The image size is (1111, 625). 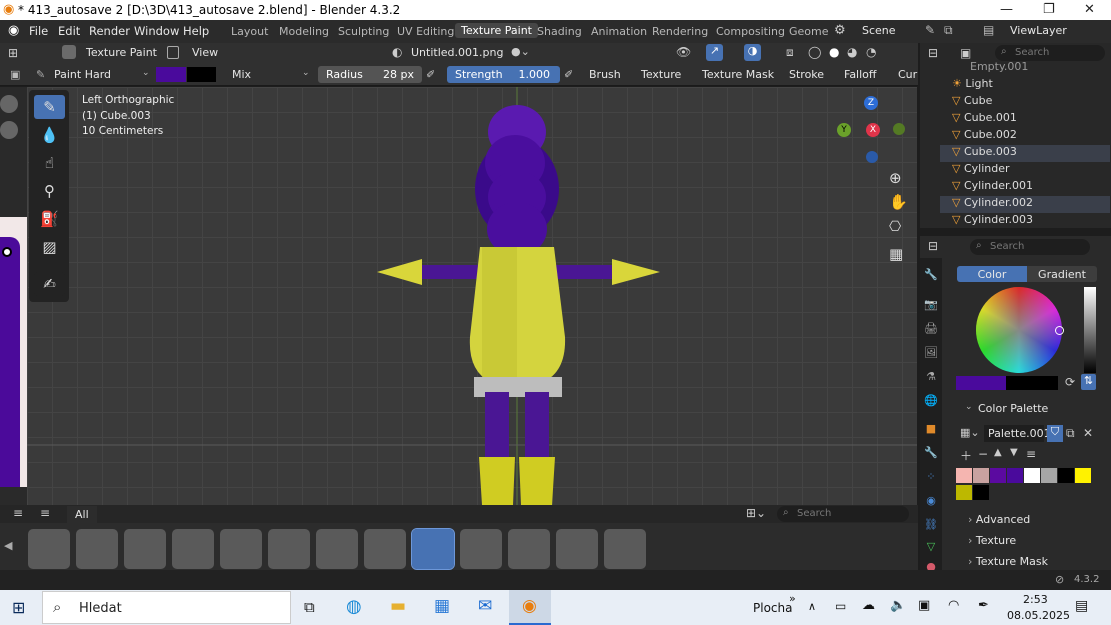 What do you see at coordinates (205, 52) in the screenshot?
I see `menu-view: View` at bounding box center [205, 52].